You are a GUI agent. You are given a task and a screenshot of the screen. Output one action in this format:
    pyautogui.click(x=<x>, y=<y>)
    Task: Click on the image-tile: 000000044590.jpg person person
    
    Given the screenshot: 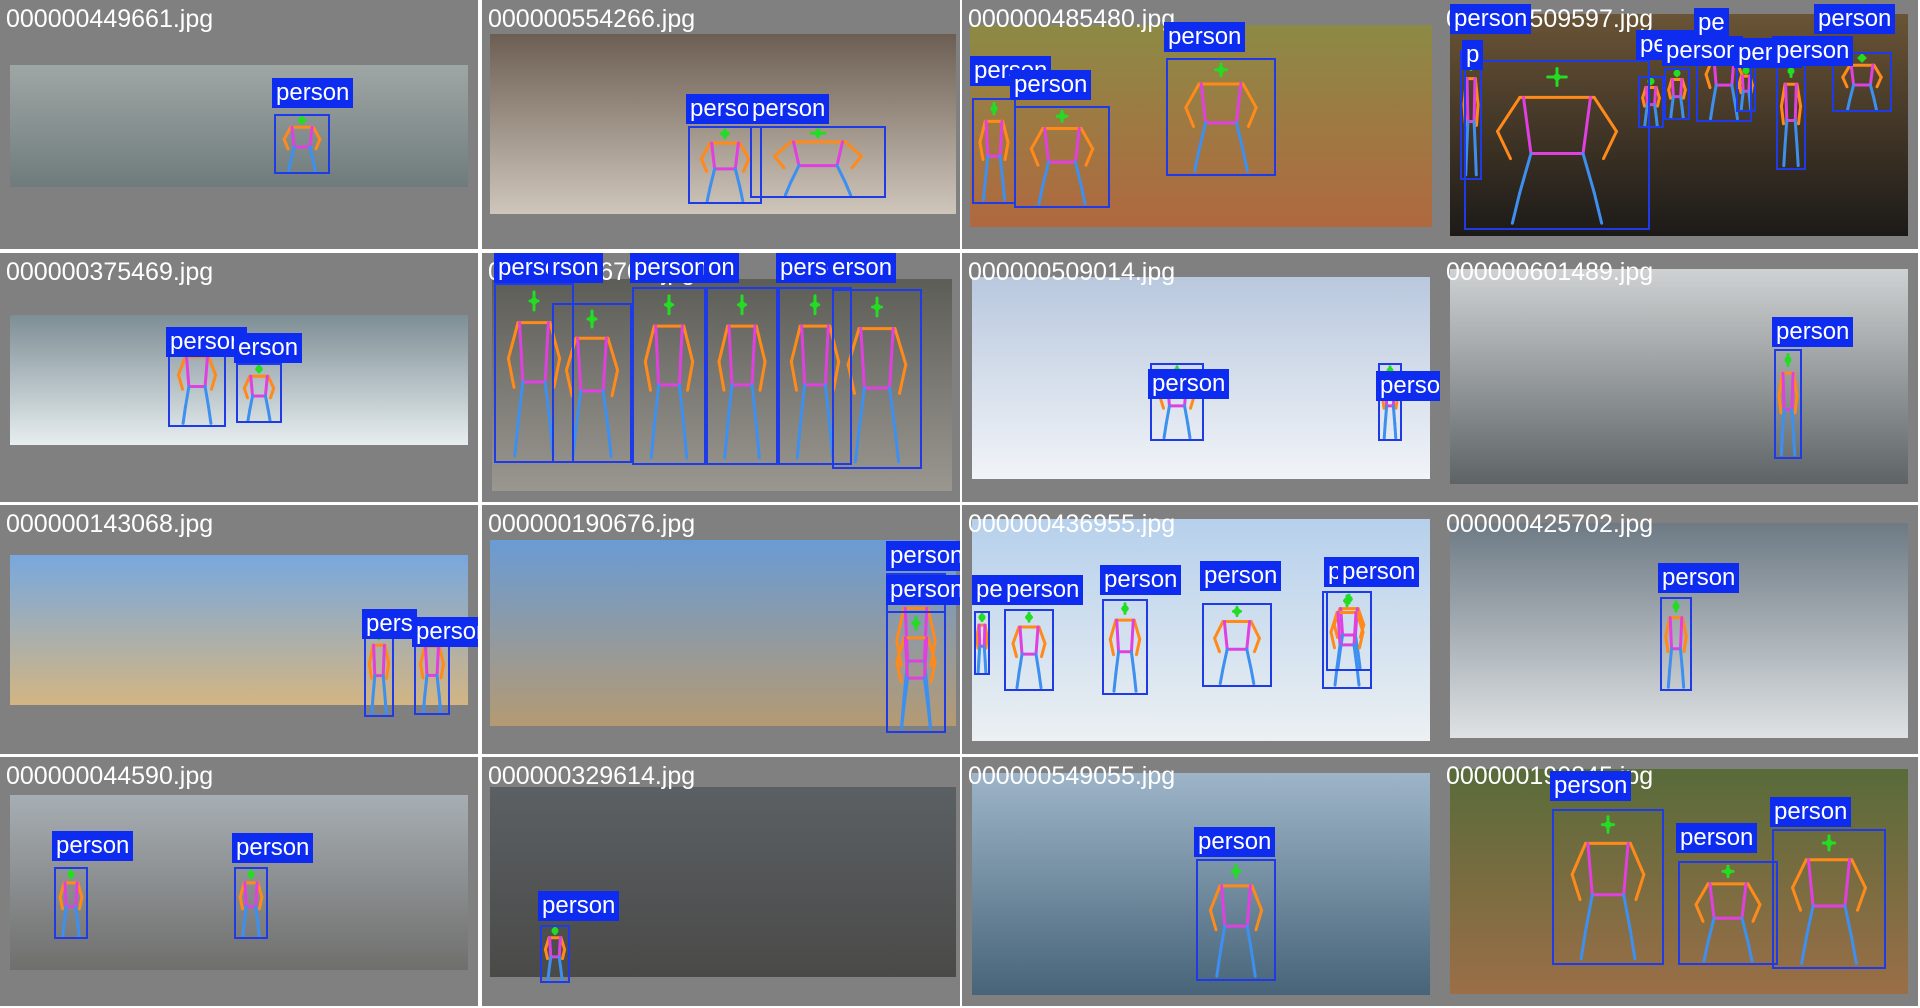 What is the action you would take?
    pyautogui.click(x=239, y=881)
    